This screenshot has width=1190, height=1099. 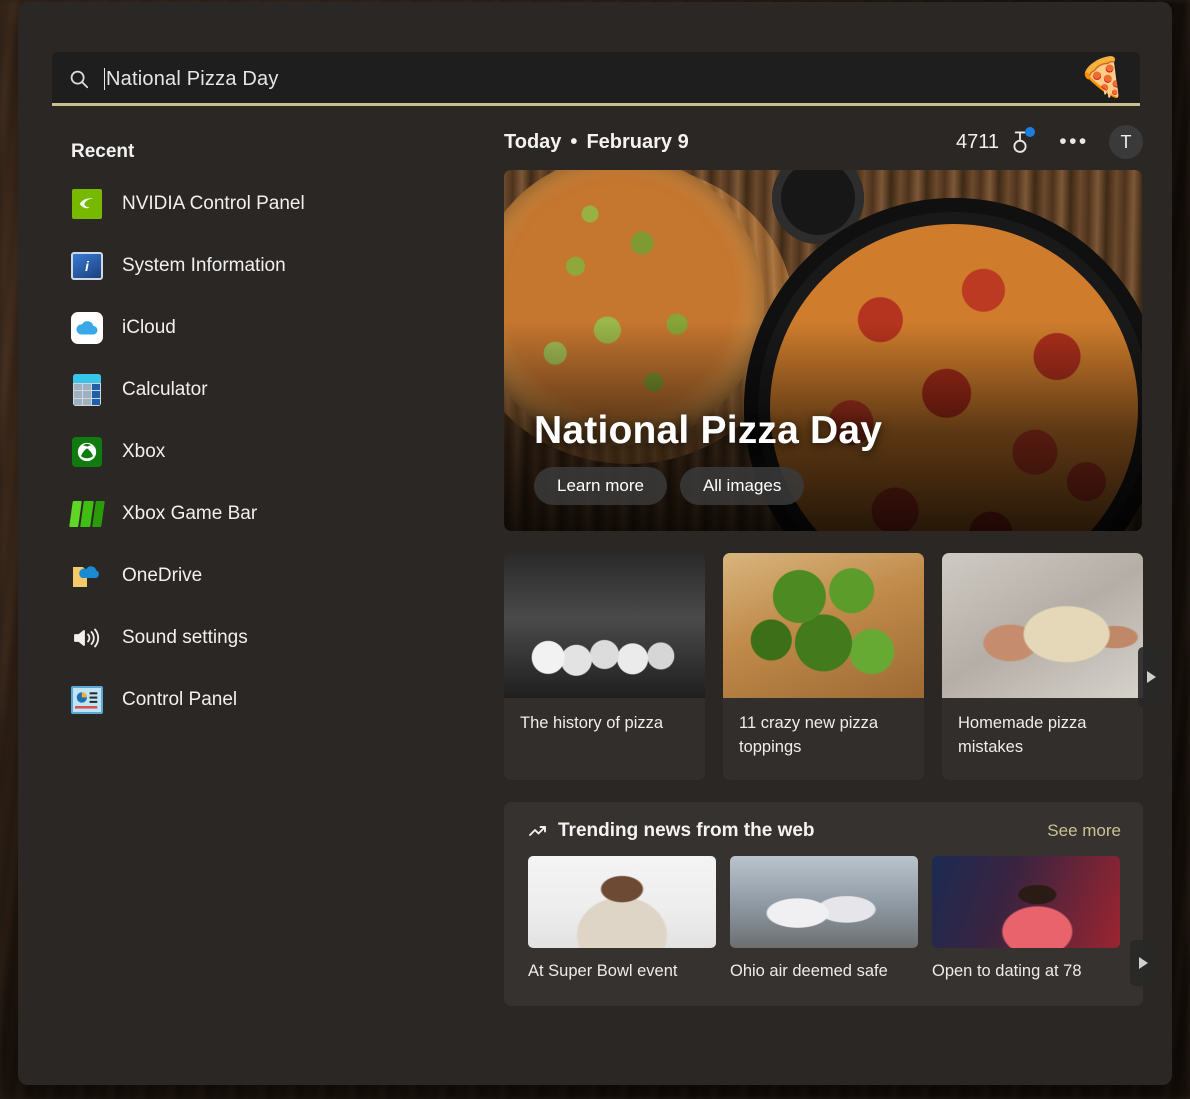 What do you see at coordinates (826, 486) in the screenshot?
I see `hero-buttons: Learn more All images` at bounding box center [826, 486].